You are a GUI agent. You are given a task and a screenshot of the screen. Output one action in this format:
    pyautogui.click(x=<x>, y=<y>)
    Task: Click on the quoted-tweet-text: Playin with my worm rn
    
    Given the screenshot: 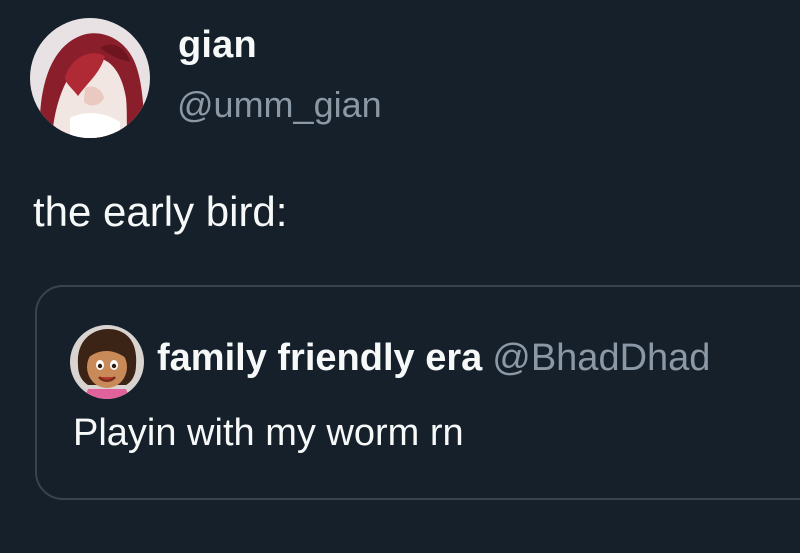 What is the action you would take?
    pyautogui.click(x=268, y=433)
    